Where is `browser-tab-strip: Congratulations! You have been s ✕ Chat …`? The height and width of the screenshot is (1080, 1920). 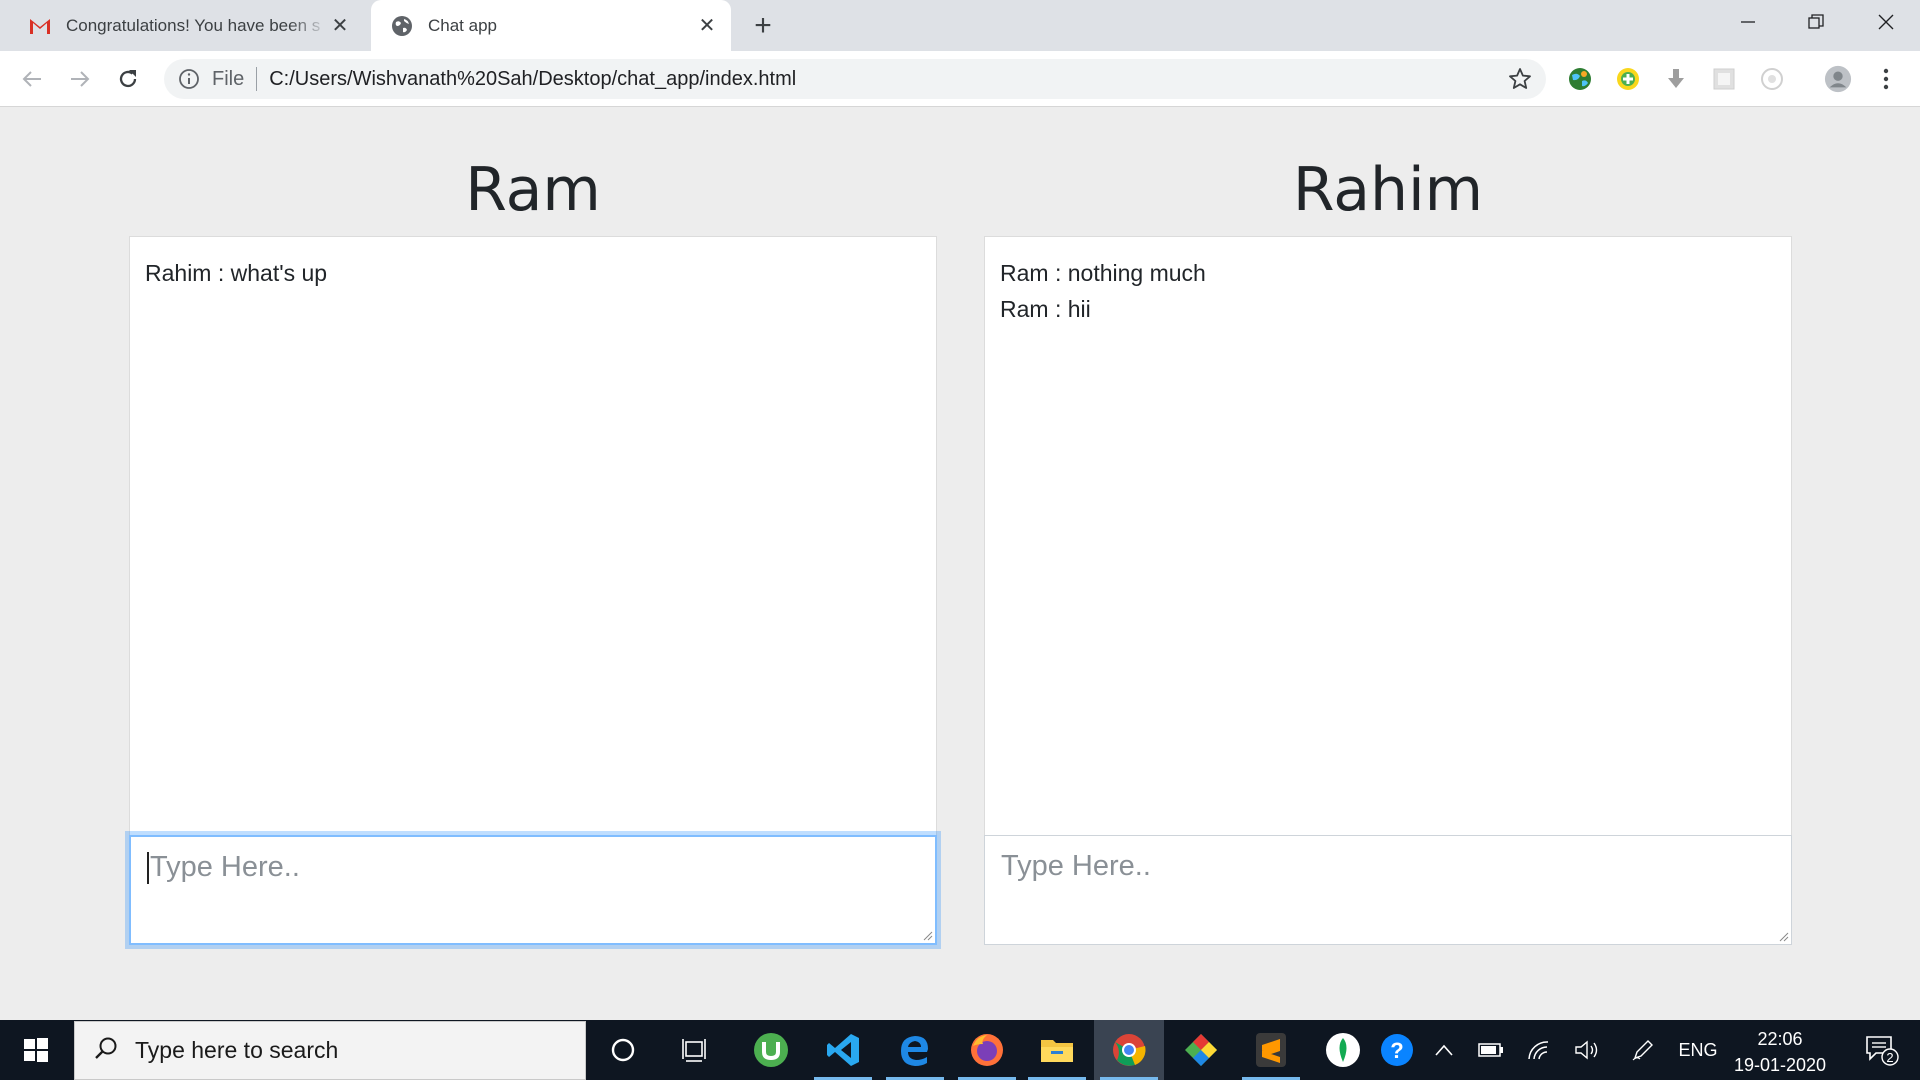 browser-tab-strip: Congratulations! You have been s ✕ Chat … is located at coordinates (960, 25).